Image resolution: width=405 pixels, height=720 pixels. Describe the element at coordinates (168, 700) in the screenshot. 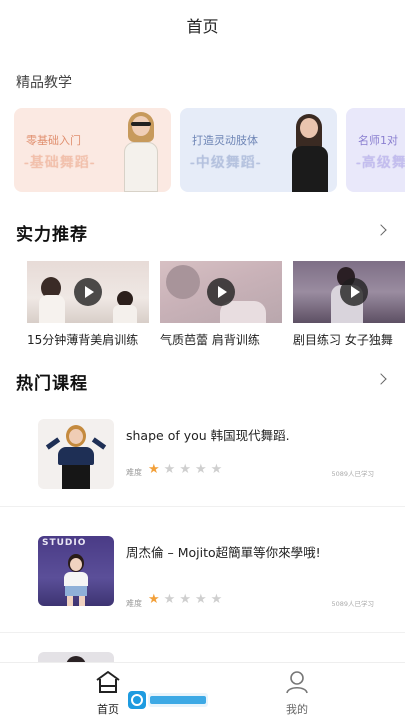

I see `watermark-logo` at that location.